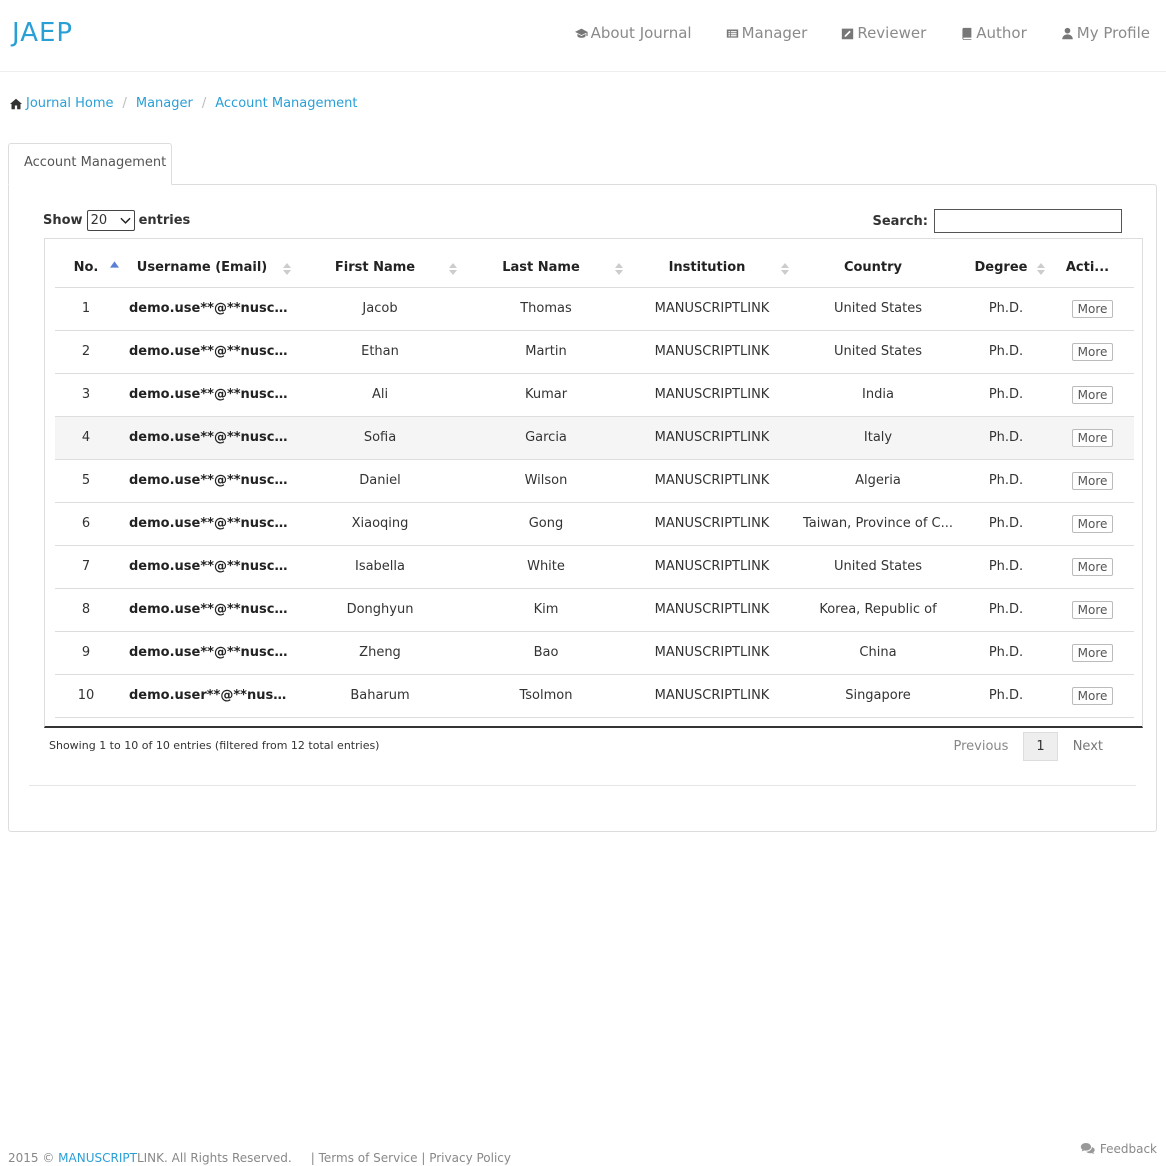 This screenshot has width=1166, height=1166. I want to click on cell-first-name: Jacob, so click(380, 309).